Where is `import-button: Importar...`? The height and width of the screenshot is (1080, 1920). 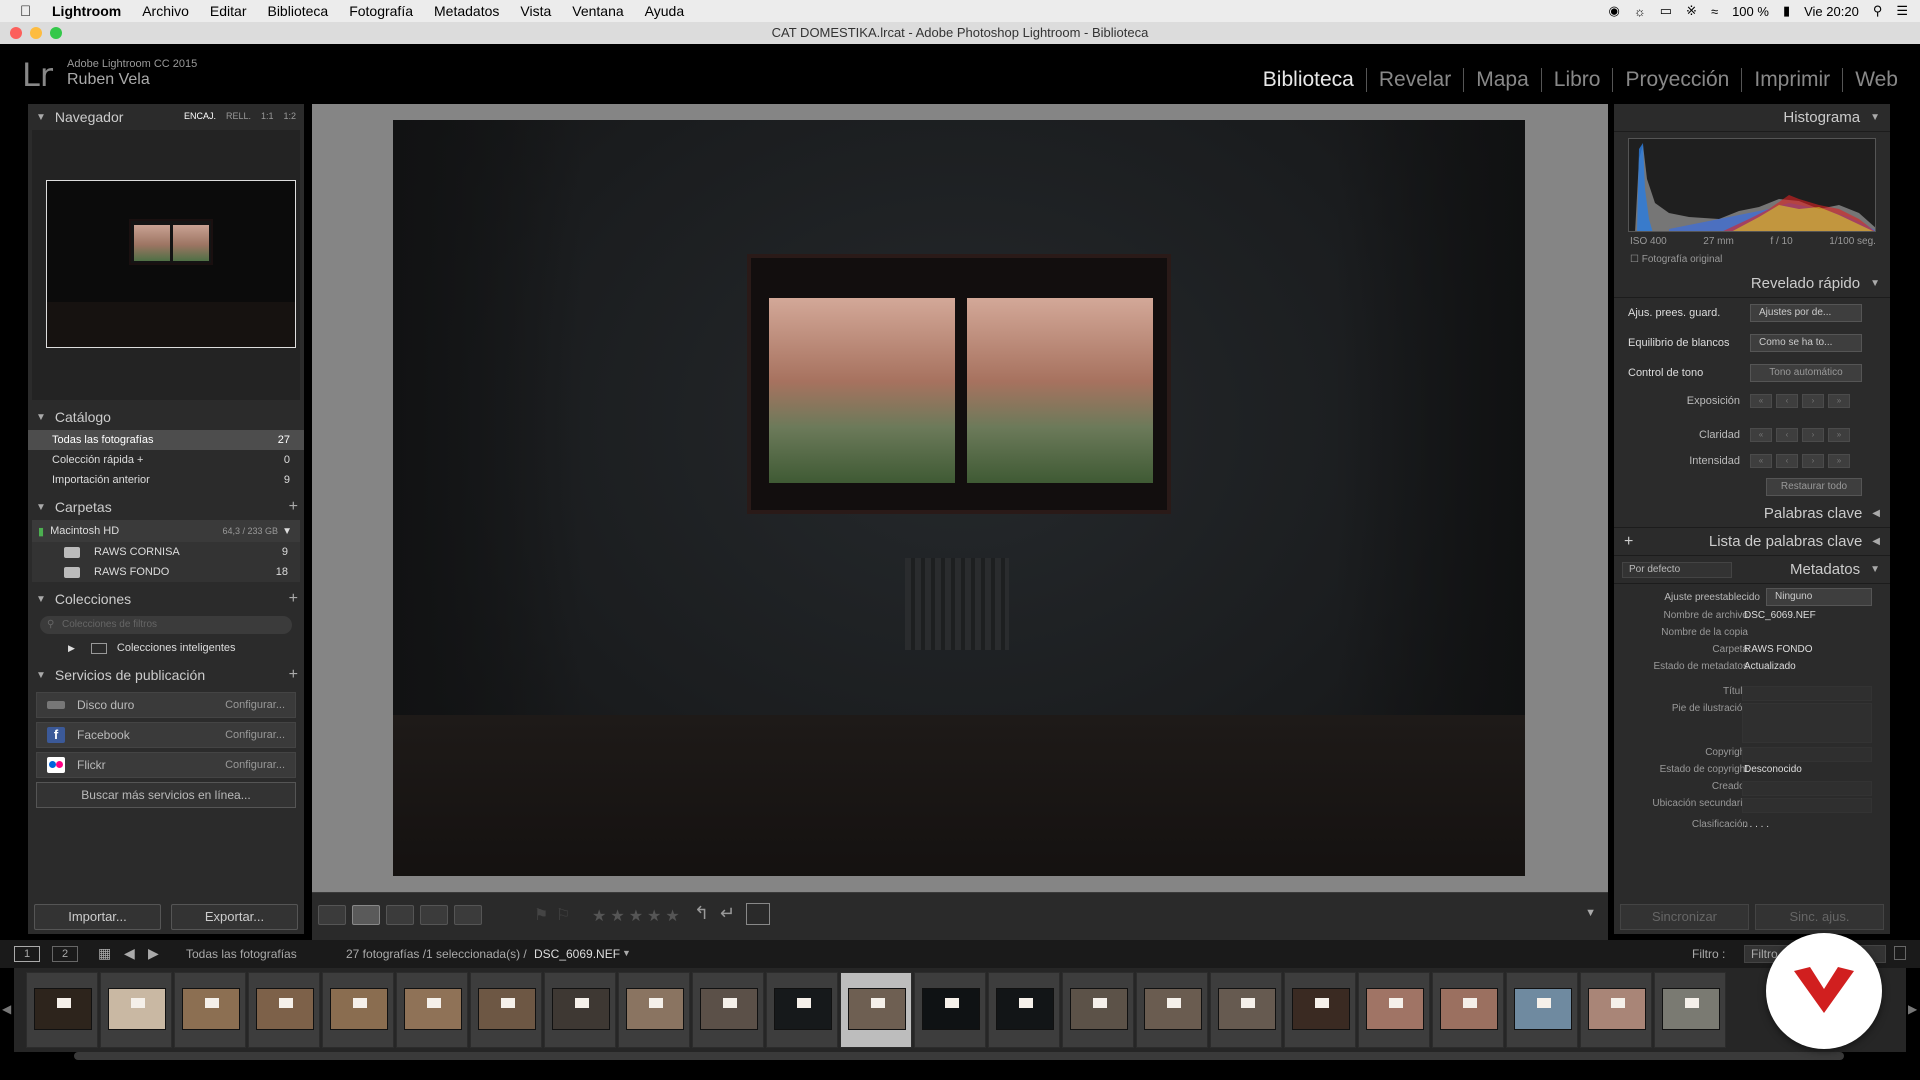 import-button: Importar... is located at coordinates (97, 917).